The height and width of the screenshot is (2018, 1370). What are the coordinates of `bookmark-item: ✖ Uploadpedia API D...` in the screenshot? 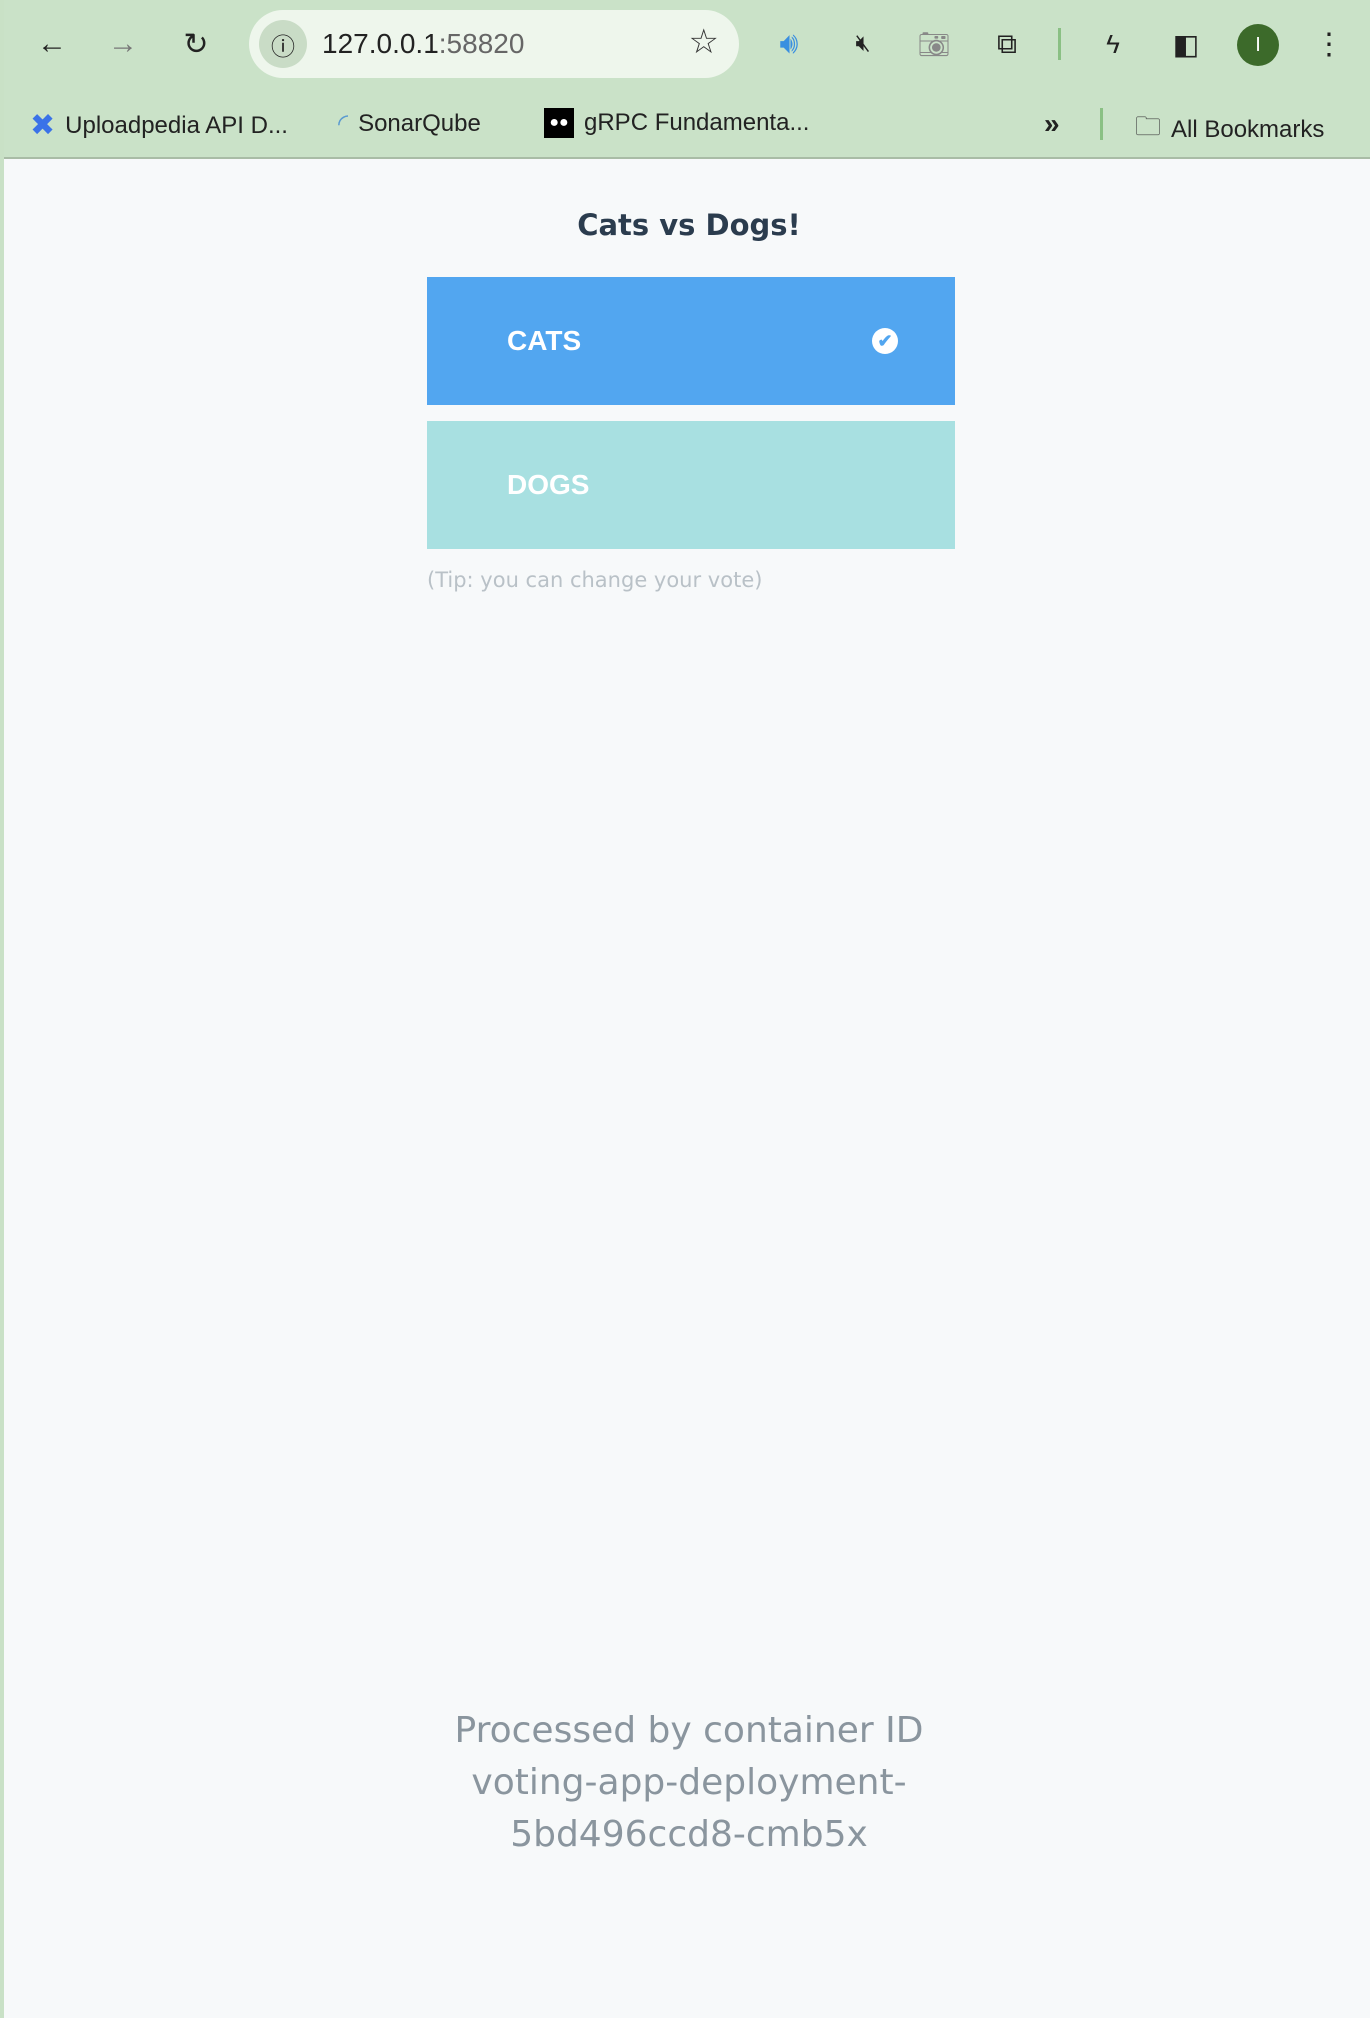 It's located at (159, 125).